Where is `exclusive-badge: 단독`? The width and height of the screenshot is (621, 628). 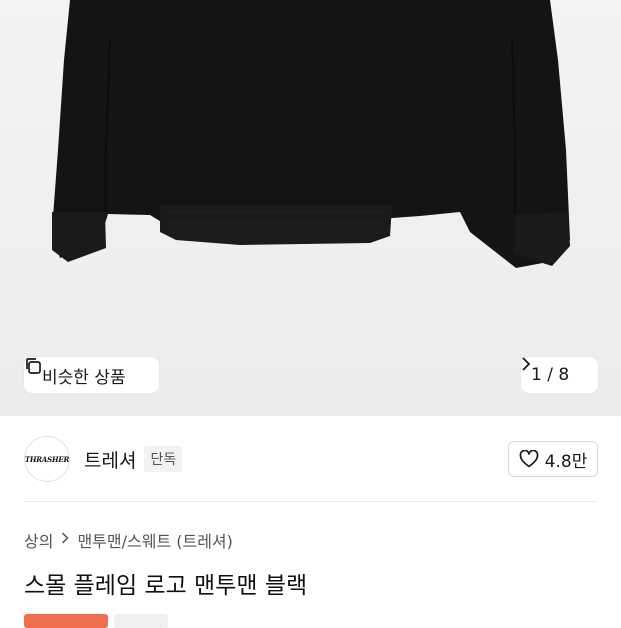 exclusive-badge: 단독 is located at coordinates (163, 459).